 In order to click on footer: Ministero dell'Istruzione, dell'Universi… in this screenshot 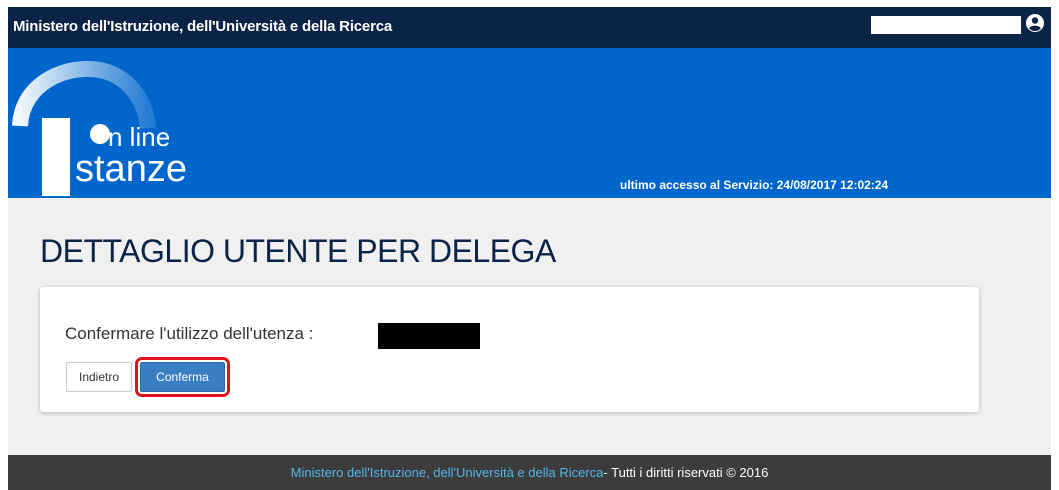, I will do `click(529, 472)`.